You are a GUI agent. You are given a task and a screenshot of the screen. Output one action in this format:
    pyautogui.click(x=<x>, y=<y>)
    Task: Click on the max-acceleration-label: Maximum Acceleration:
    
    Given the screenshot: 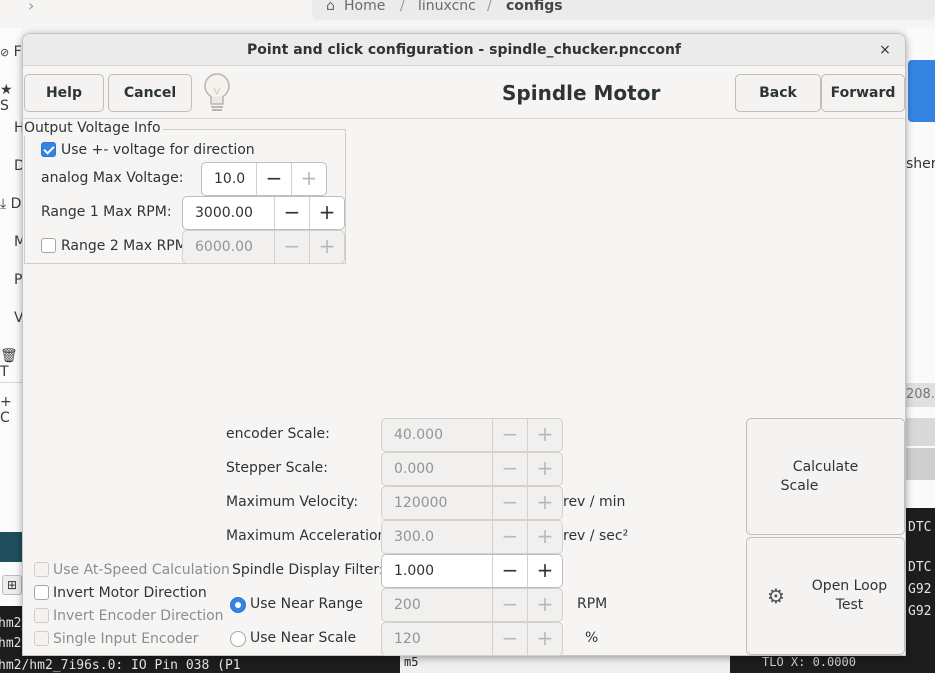 What is the action you would take?
    pyautogui.click(x=309, y=536)
    